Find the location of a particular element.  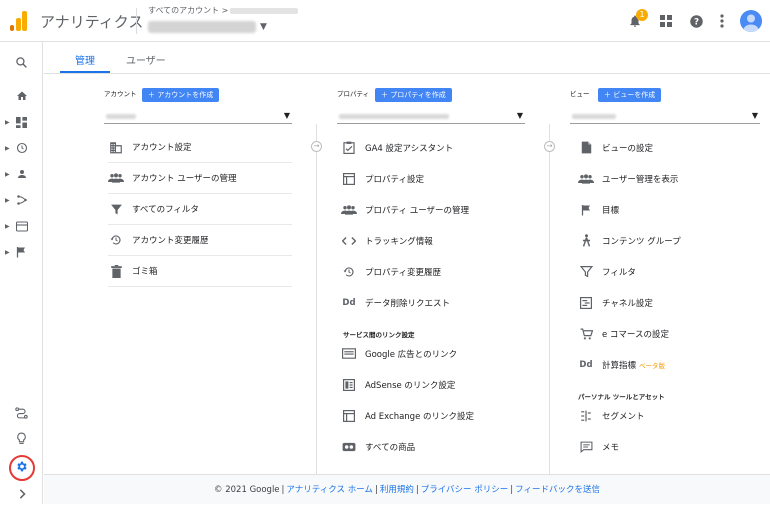

annotations-item: メモ is located at coordinates (670, 446).